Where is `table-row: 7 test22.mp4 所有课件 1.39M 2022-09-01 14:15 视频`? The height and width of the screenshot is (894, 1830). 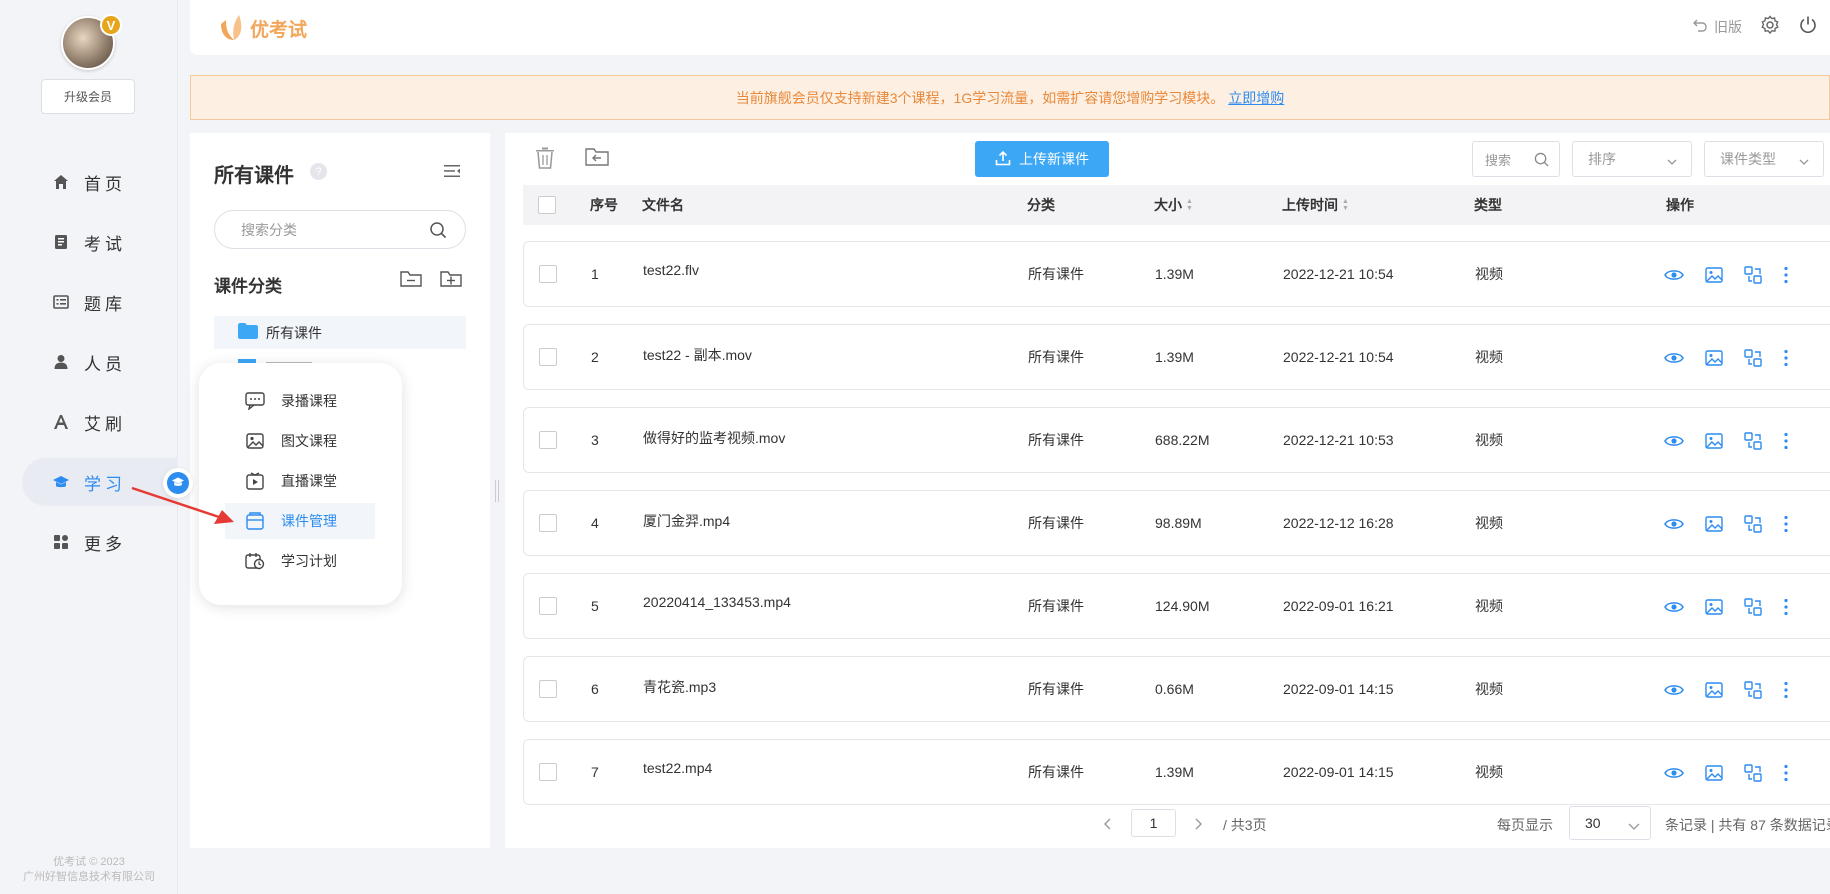 table-row: 7 test22.mp4 所有课件 1.39M 2022-09-01 14:15 视频 is located at coordinates (1176, 772).